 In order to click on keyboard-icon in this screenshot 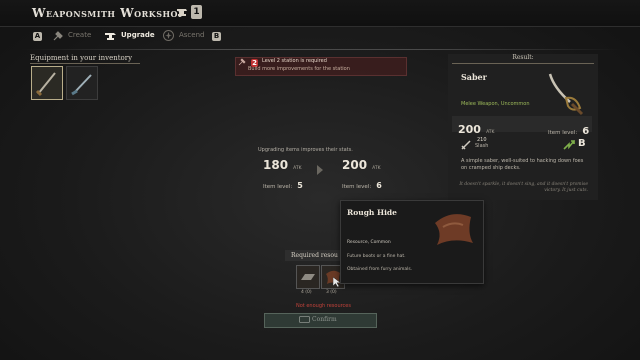, I will do `click(304, 319)`.